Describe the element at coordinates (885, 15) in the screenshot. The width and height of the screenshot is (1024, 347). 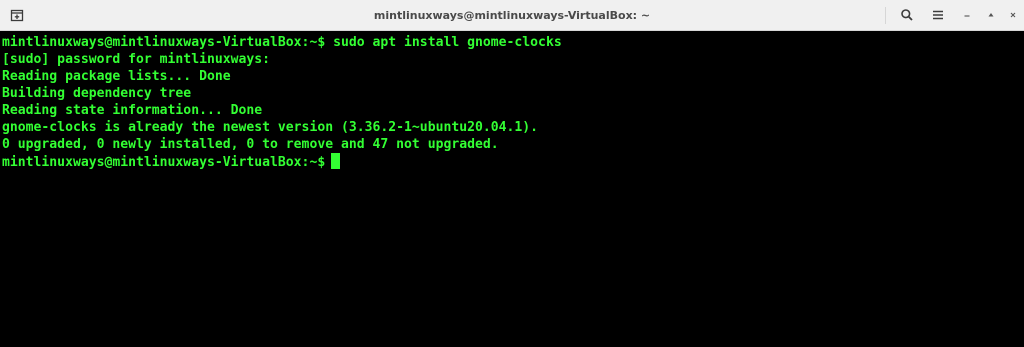
I see `toolbar-divider` at that location.